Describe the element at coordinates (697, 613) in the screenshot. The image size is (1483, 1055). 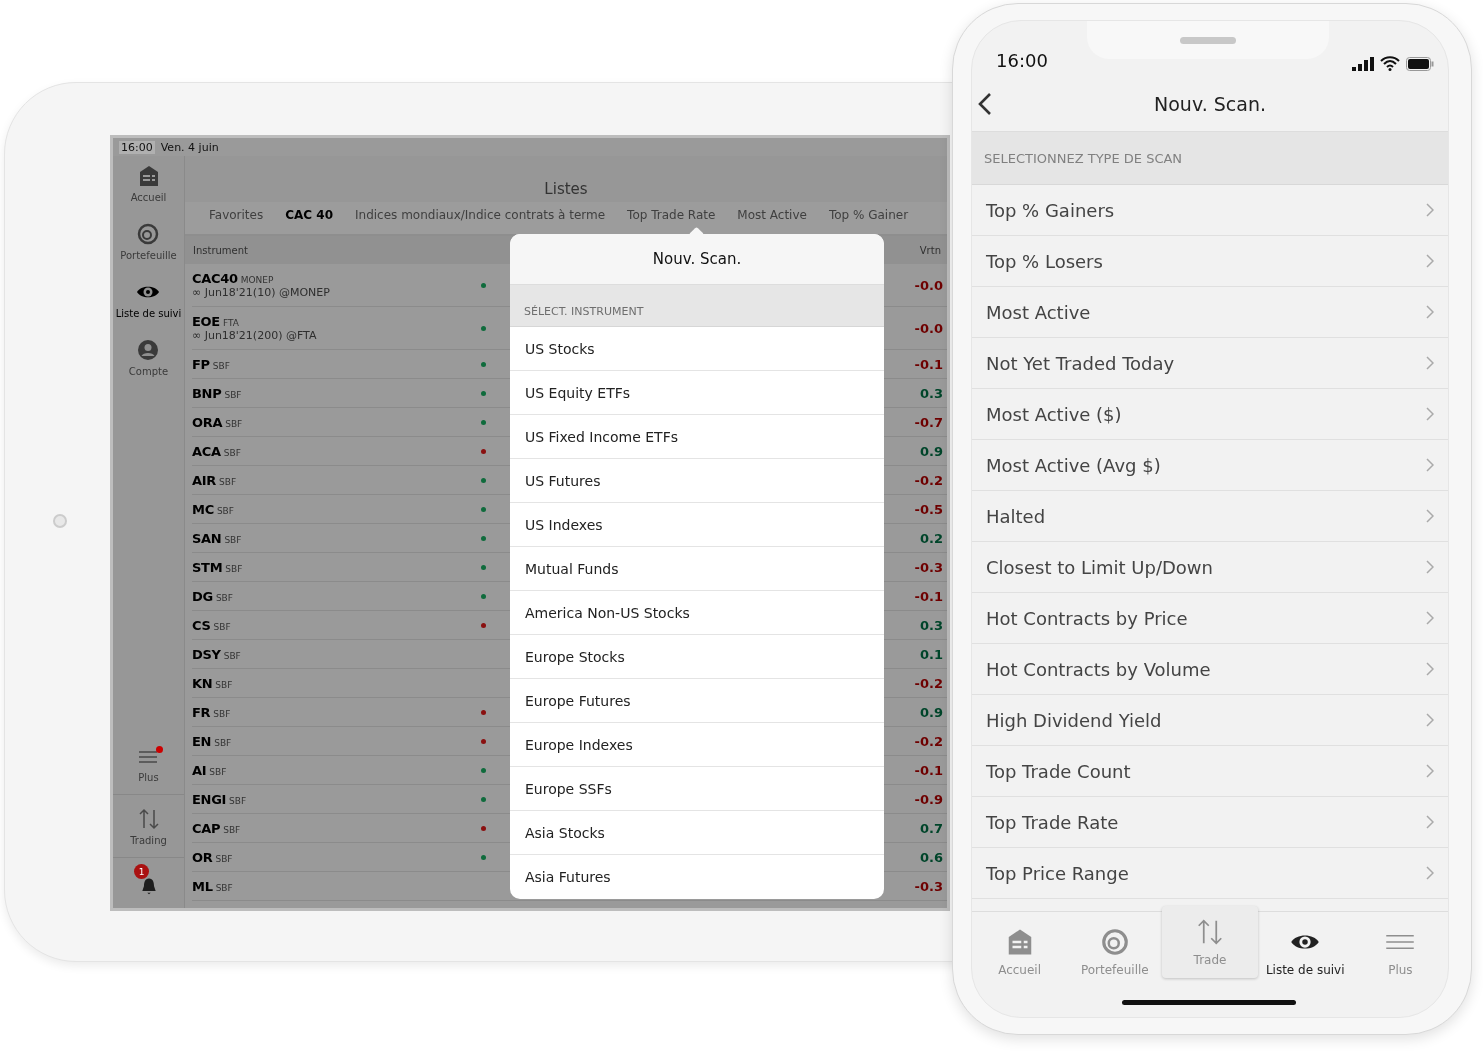
I see `list-item: America Non-US Stocks` at that location.